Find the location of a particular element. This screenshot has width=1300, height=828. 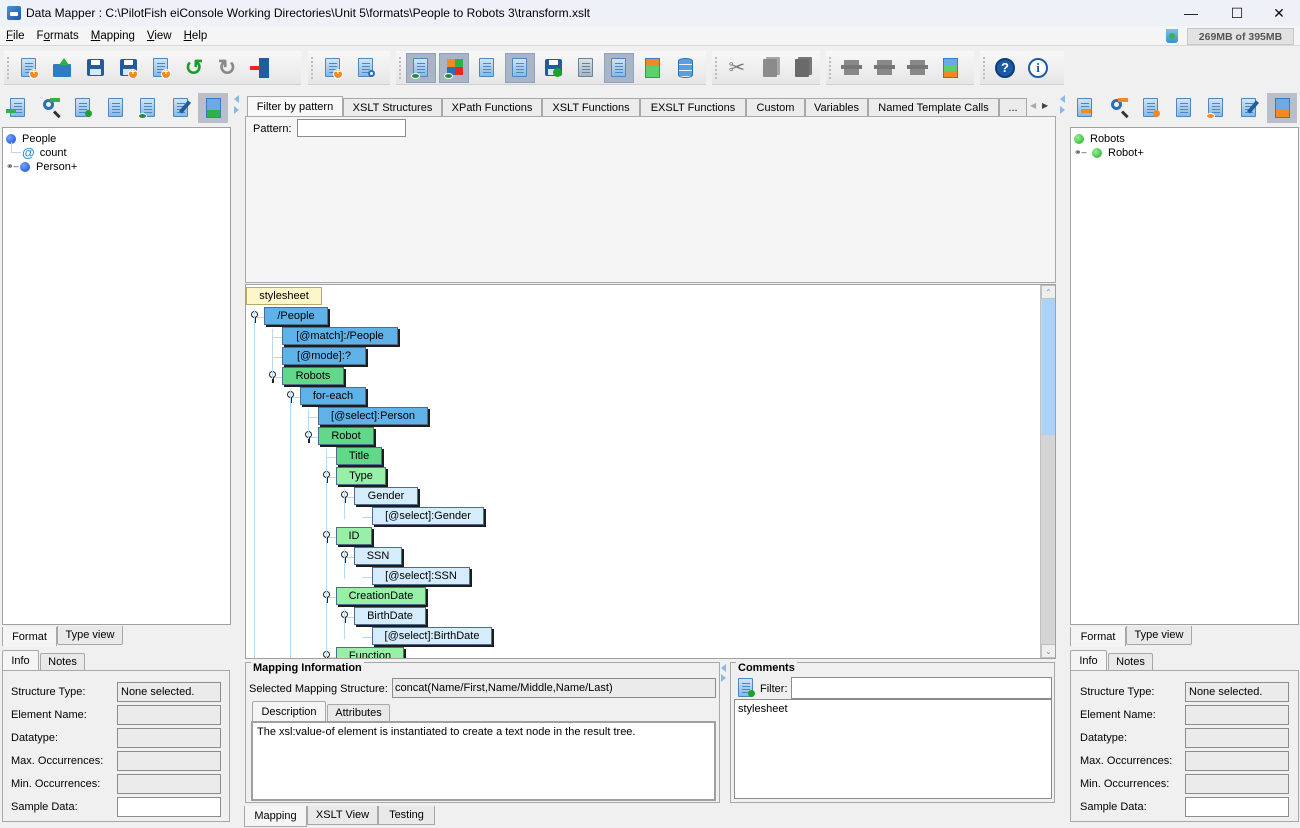

tree-item-person: ⚭– Person+ is located at coordinates (41, 166).